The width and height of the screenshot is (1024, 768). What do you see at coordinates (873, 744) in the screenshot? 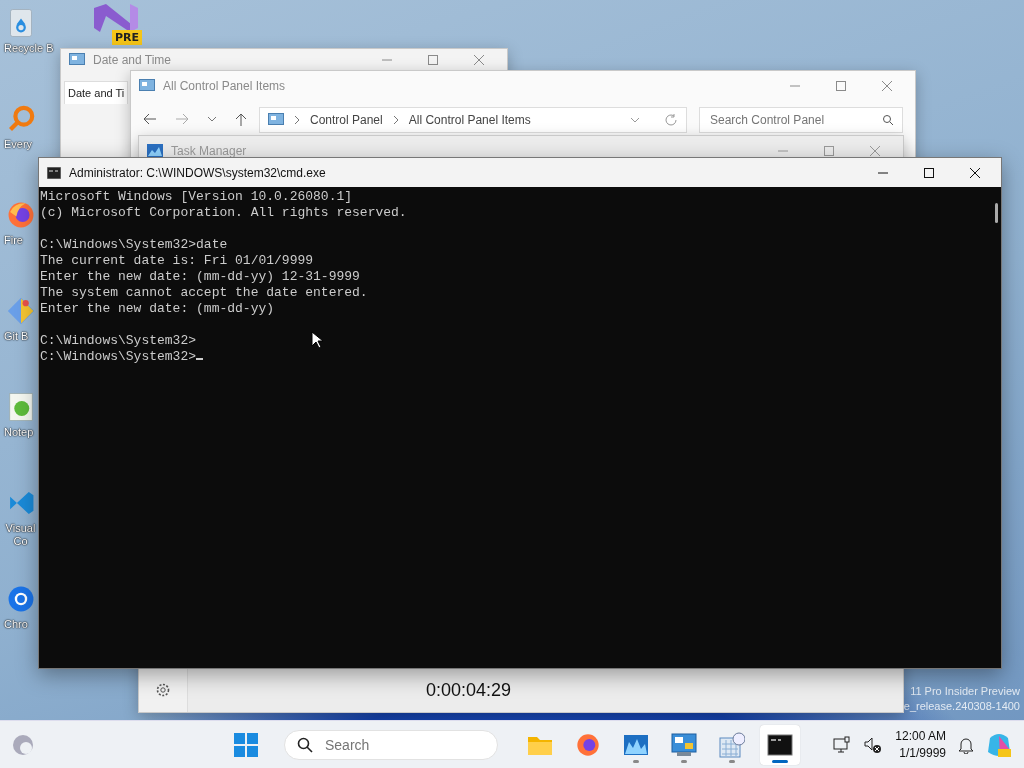
I see `speaker-muted-icon` at bounding box center [873, 744].